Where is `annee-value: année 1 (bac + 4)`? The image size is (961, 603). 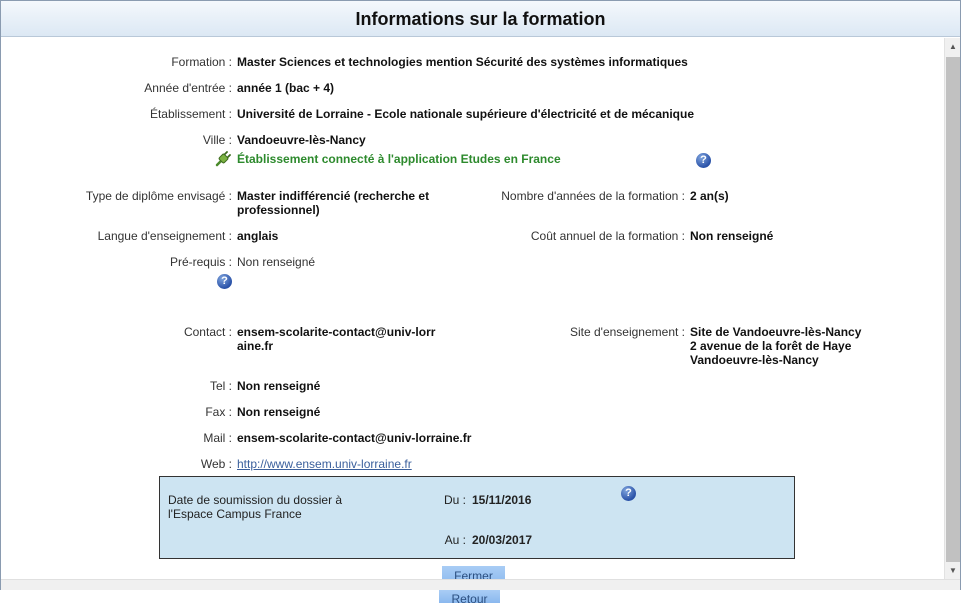 annee-value: année 1 (bac + 4) is located at coordinates (286, 88).